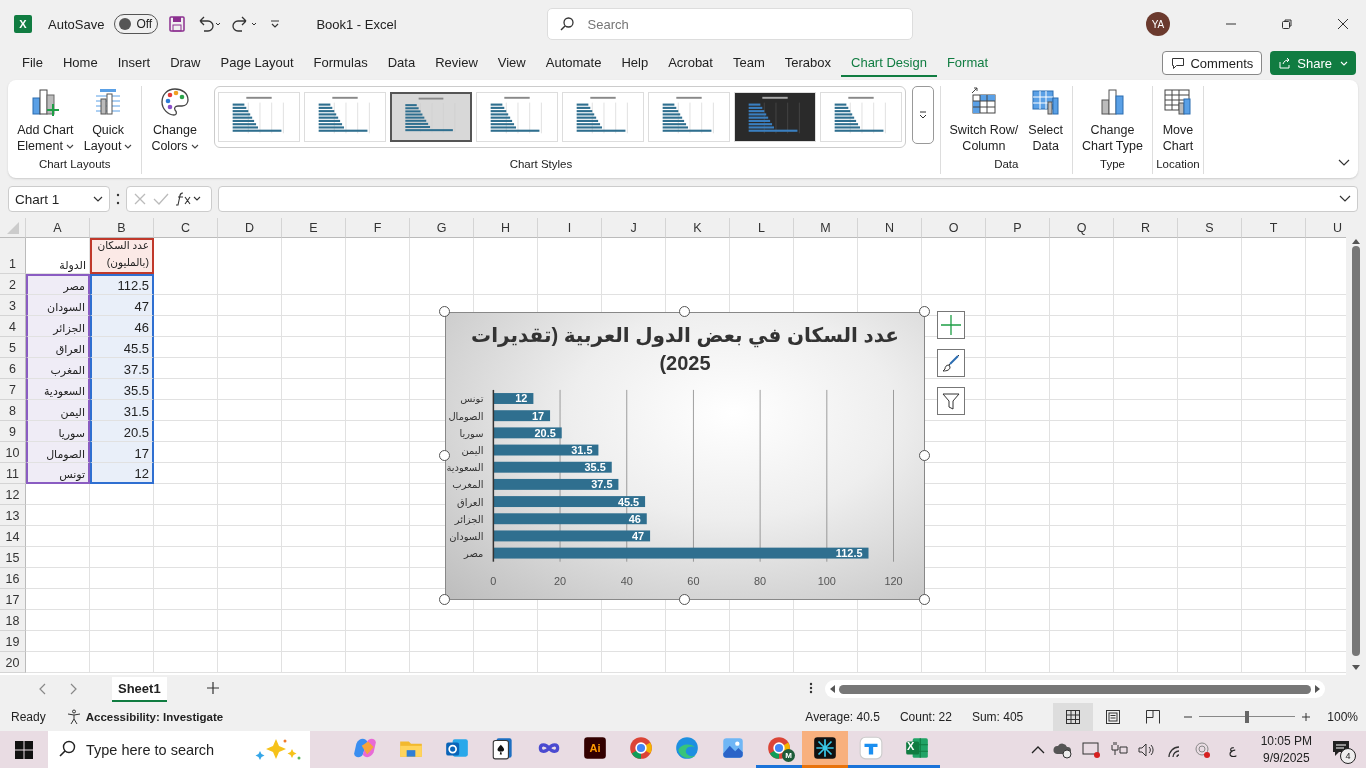  Describe the element at coordinates (58, 473) in the screenshot. I see `table-cell: تونس` at that location.